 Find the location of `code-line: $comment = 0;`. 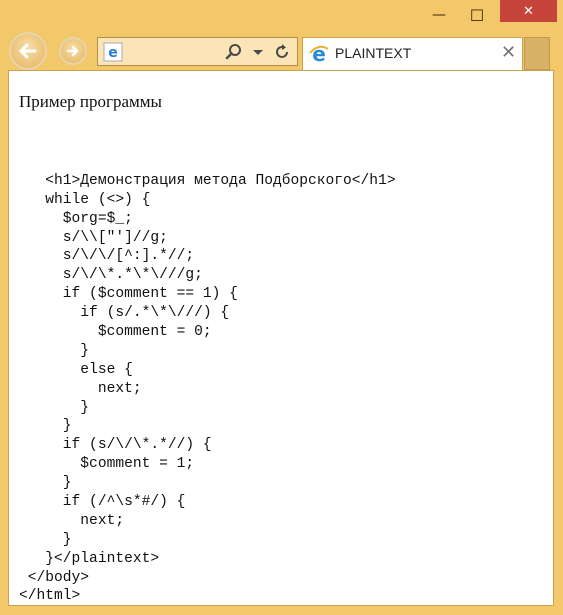

code-line: $comment = 0; is located at coordinates (115, 332).